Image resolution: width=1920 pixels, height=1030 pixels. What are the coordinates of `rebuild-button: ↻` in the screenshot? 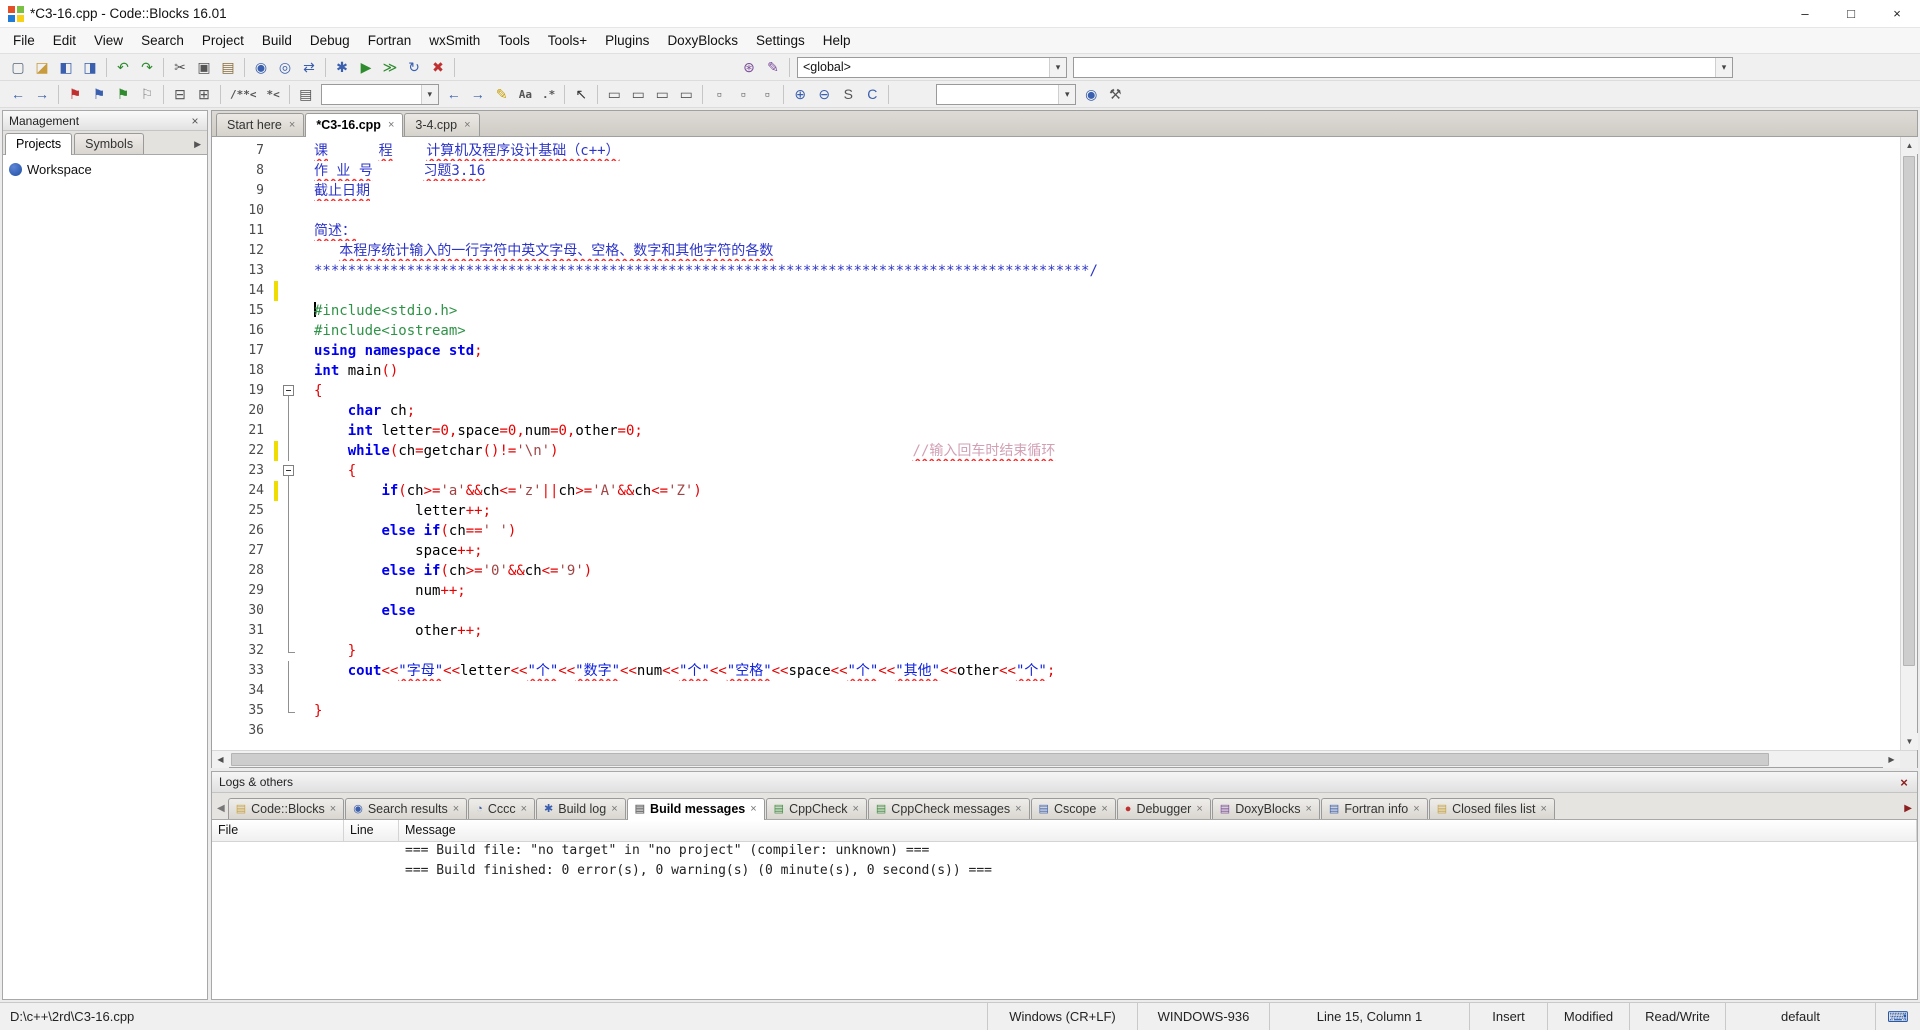 It's located at (414, 67).